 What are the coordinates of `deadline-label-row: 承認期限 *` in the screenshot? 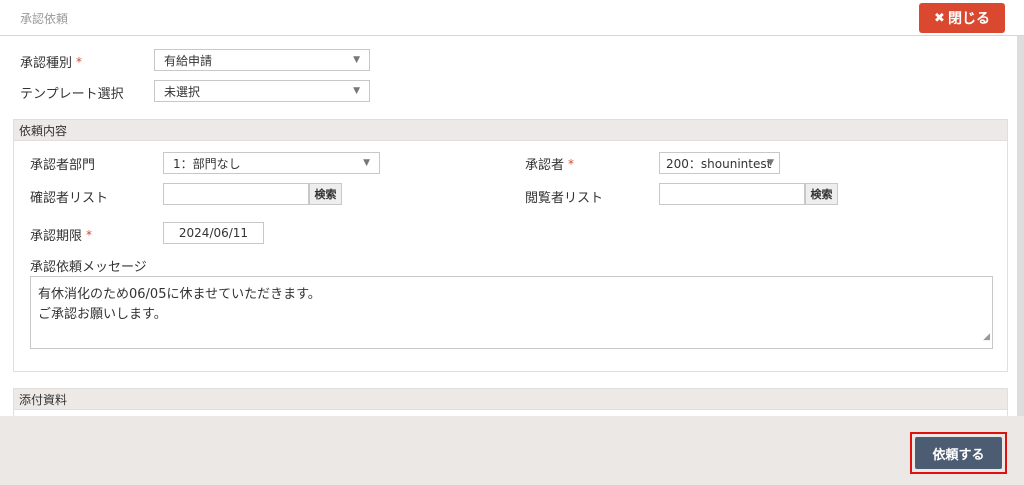 It's located at (61, 235).